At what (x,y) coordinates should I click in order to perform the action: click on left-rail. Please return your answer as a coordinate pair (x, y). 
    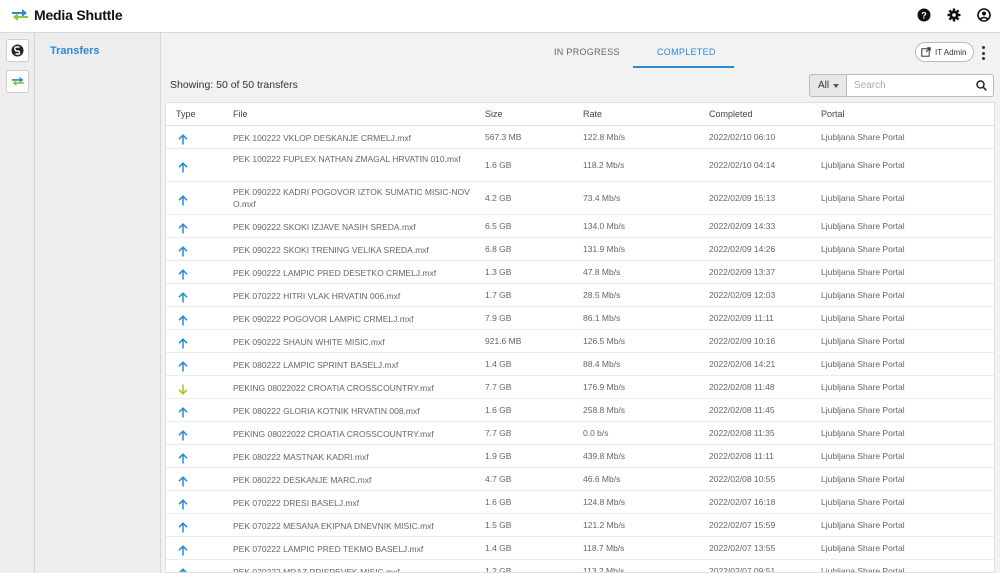
    Looking at the image, I should click on (17, 303).